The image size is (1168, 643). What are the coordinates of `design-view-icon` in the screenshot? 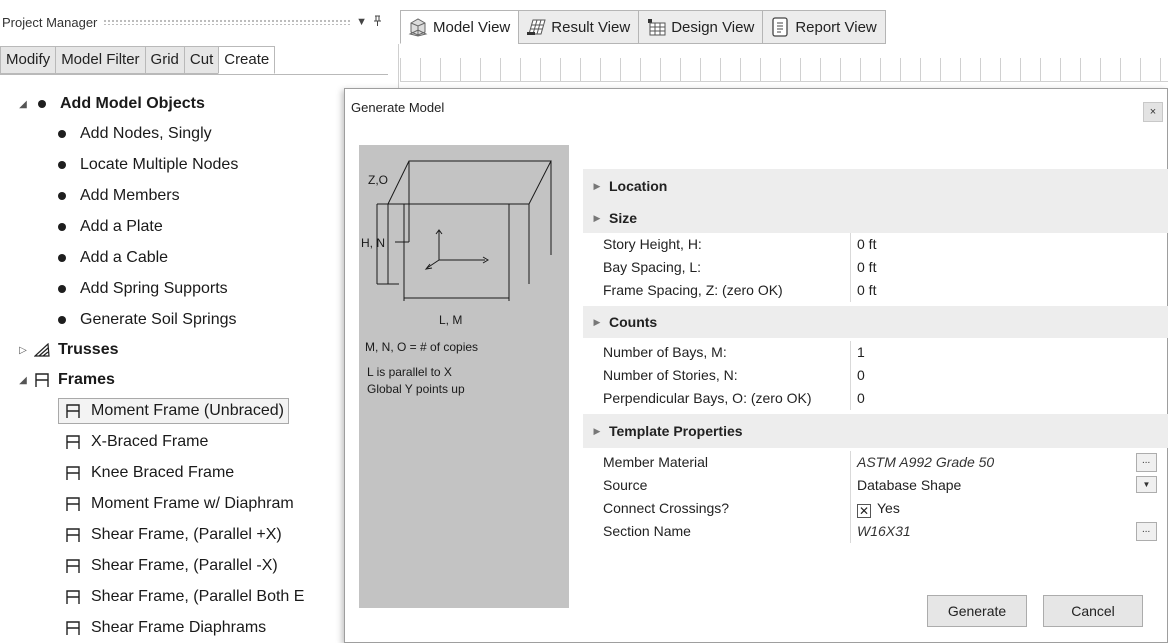 It's located at (656, 27).